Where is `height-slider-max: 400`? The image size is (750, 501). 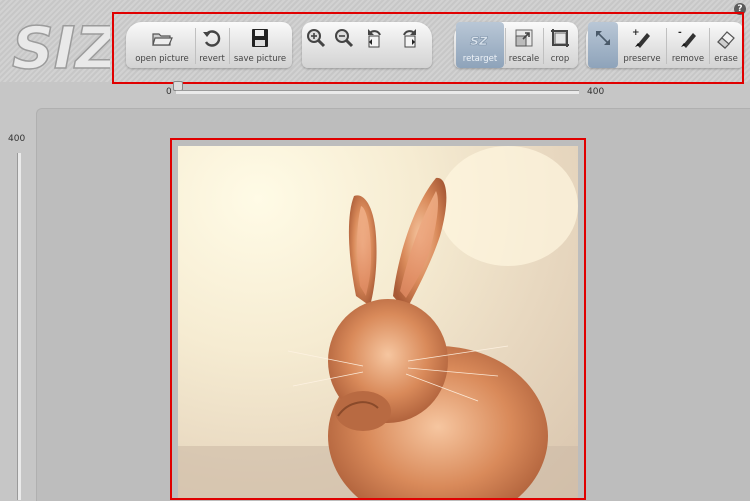 height-slider-max: 400 is located at coordinates (17, 139).